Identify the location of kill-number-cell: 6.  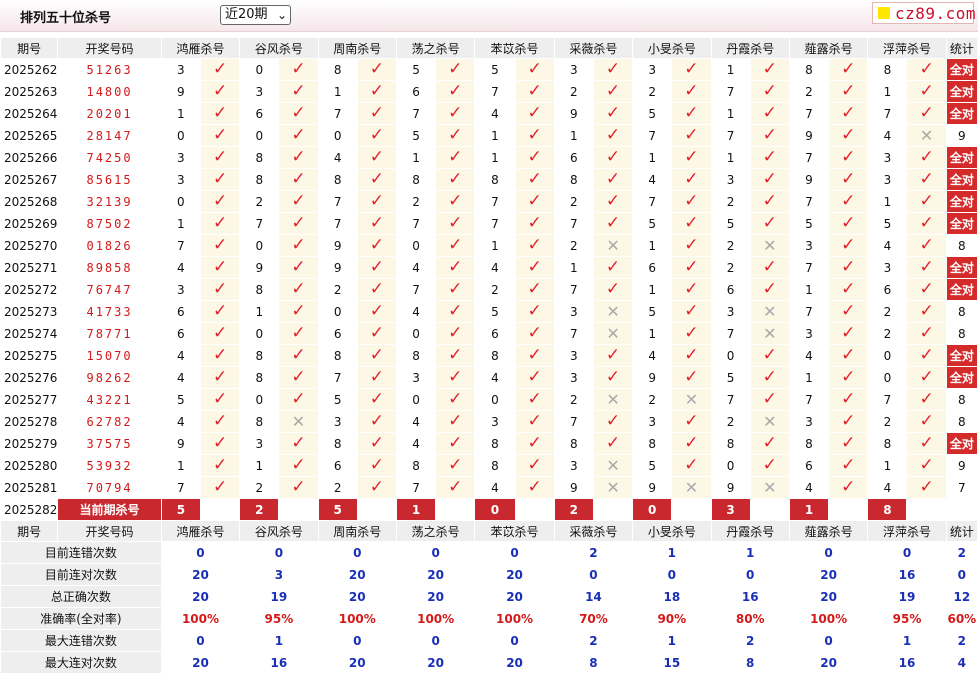
(652, 267).